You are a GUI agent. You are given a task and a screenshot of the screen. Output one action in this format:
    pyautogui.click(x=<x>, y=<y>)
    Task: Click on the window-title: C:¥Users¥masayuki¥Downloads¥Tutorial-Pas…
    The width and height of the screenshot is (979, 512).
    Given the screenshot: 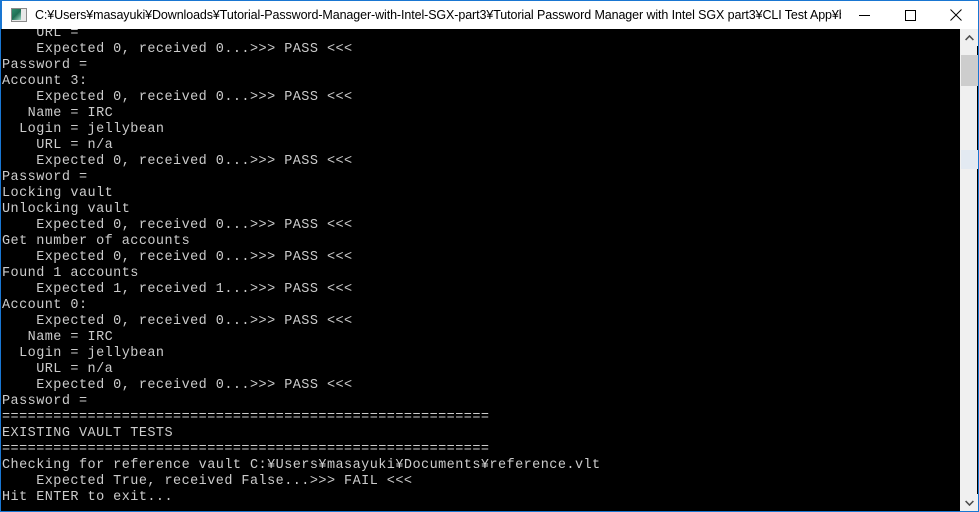 What is the action you would take?
    pyautogui.click(x=438, y=15)
    